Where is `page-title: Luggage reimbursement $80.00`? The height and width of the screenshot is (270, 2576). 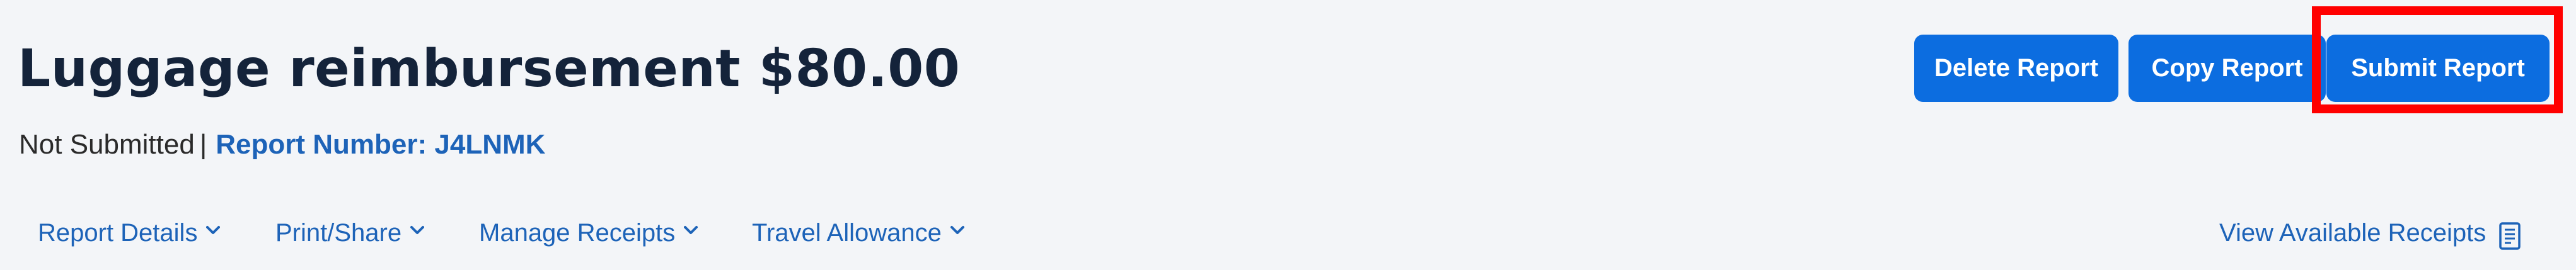 page-title: Luggage reimbursement $80.00 is located at coordinates (489, 69).